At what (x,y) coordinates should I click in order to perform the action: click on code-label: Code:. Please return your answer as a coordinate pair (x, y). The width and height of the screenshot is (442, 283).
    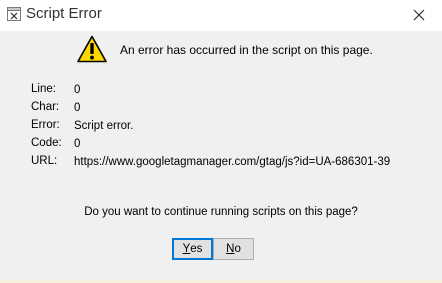
    Looking at the image, I should click on (46, 143).